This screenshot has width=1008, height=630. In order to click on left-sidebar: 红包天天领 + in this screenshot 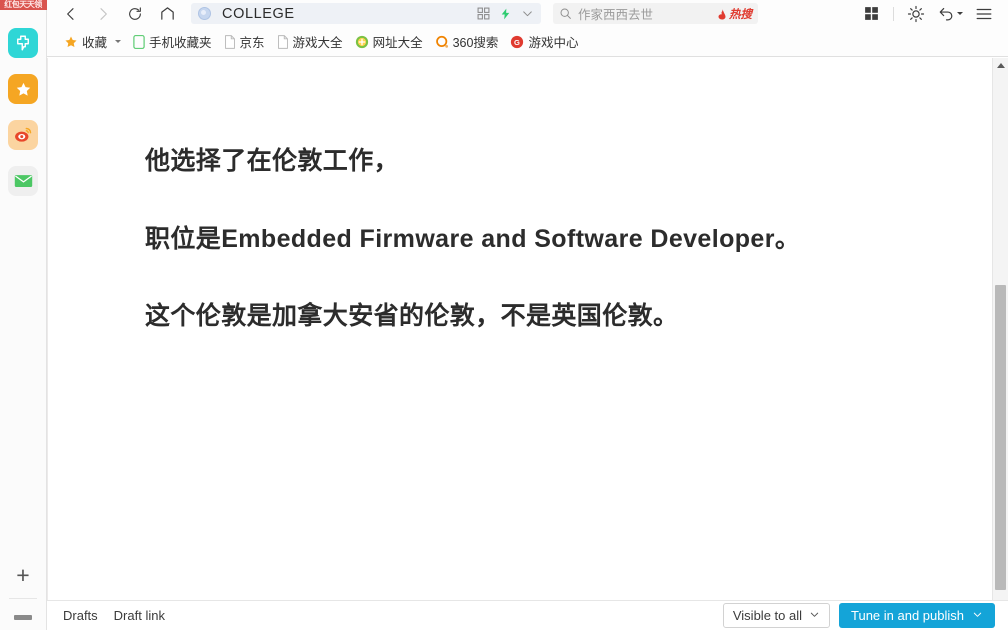, I will do `click(23, 315)`.